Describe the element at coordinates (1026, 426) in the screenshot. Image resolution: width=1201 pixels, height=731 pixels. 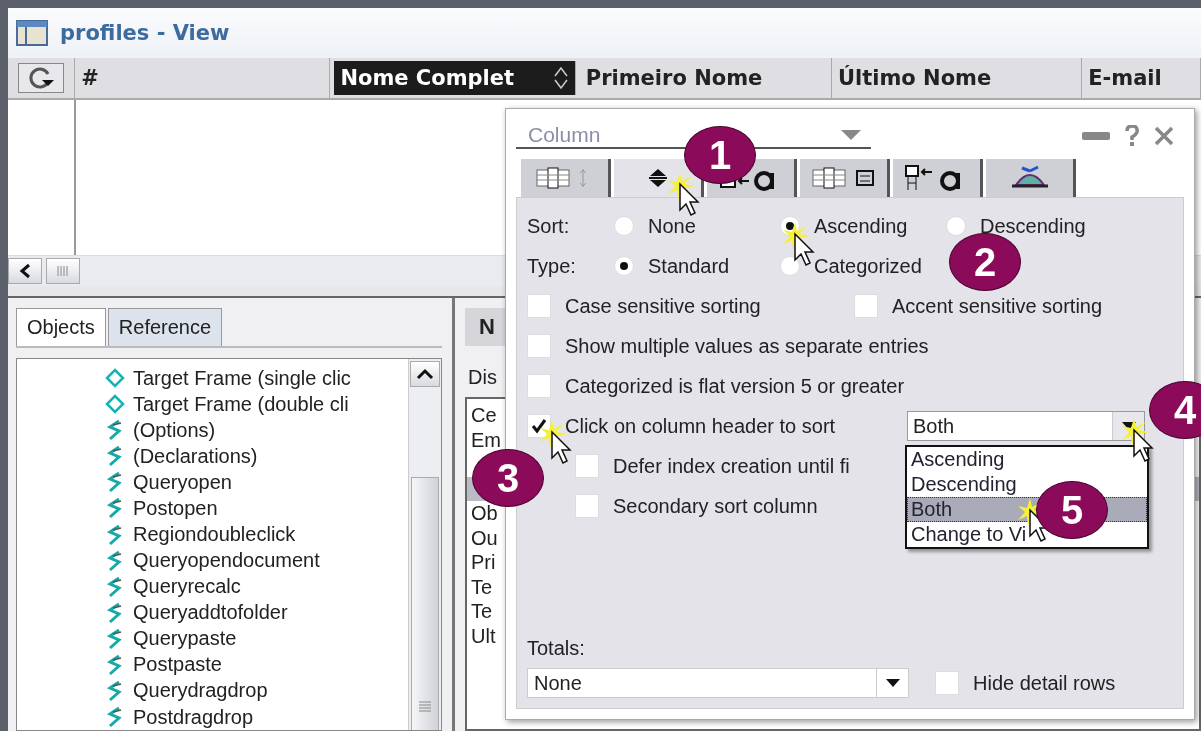
I see `sort-direction-dropdown: Both` at that location.